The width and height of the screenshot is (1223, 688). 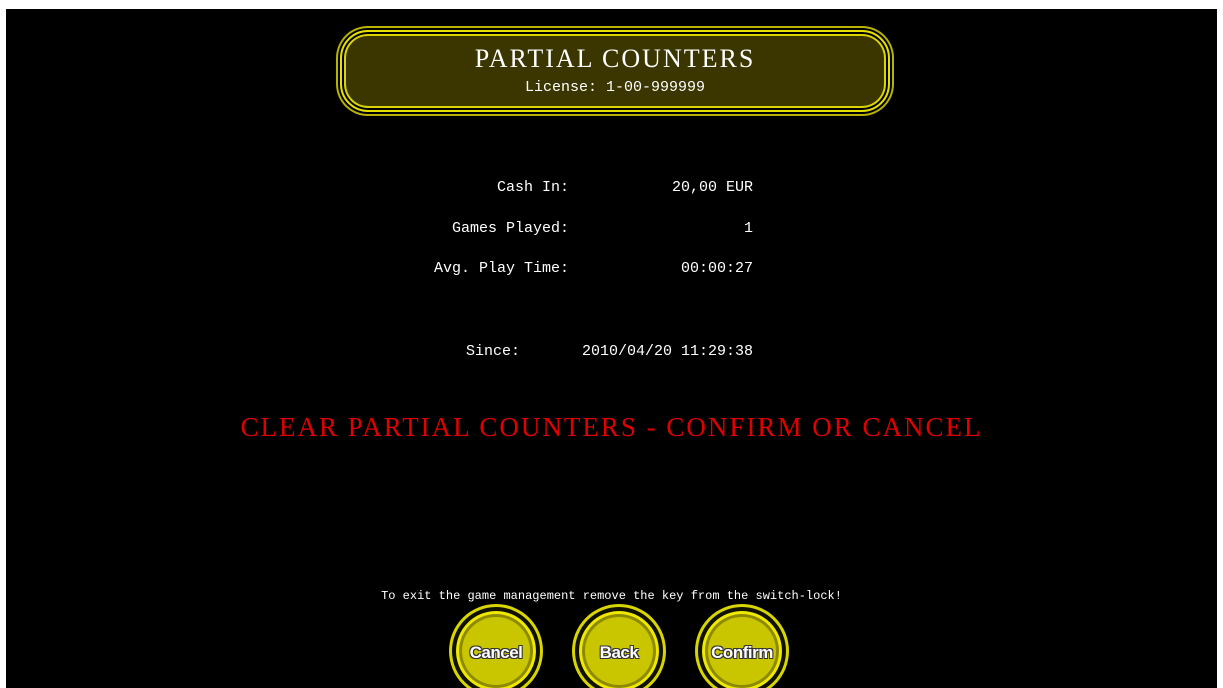 What do you see at coordinates (742, 652) in the screenshot?
I see `confirm-button-label: Confirm` at bounding box center [742, 652].